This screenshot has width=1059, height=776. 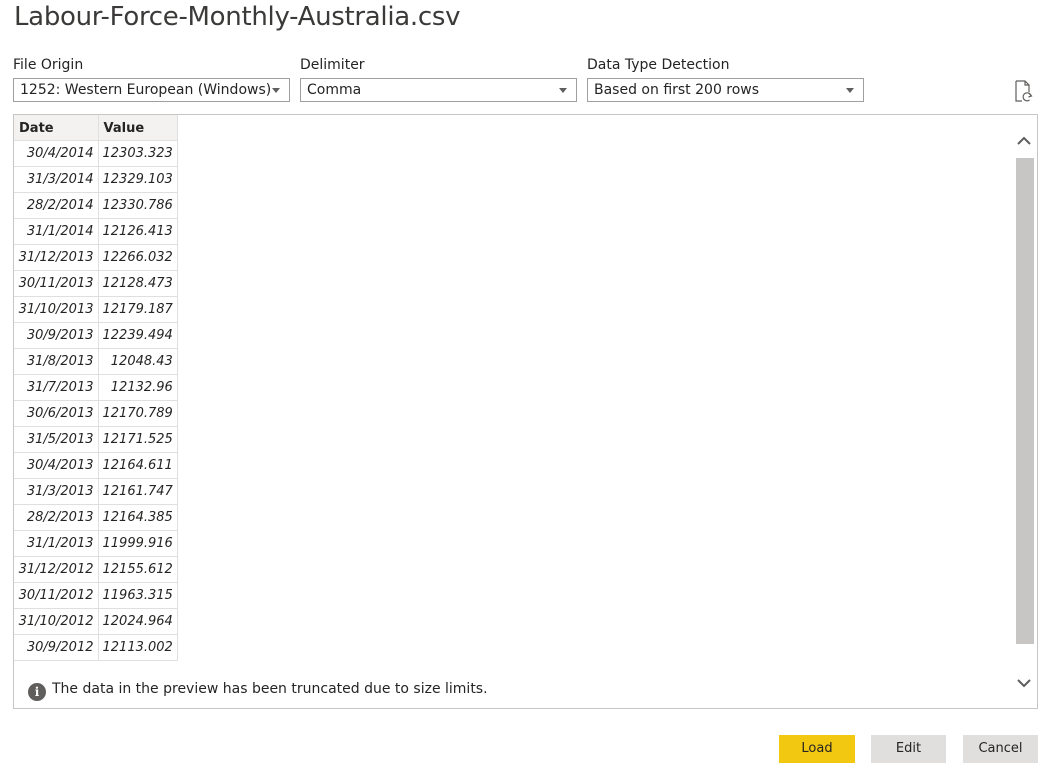 What do you see at coordinates (138, 517) in the screenshot?
I see `value-cell: 12164.385` at bounding box center [138, 517].